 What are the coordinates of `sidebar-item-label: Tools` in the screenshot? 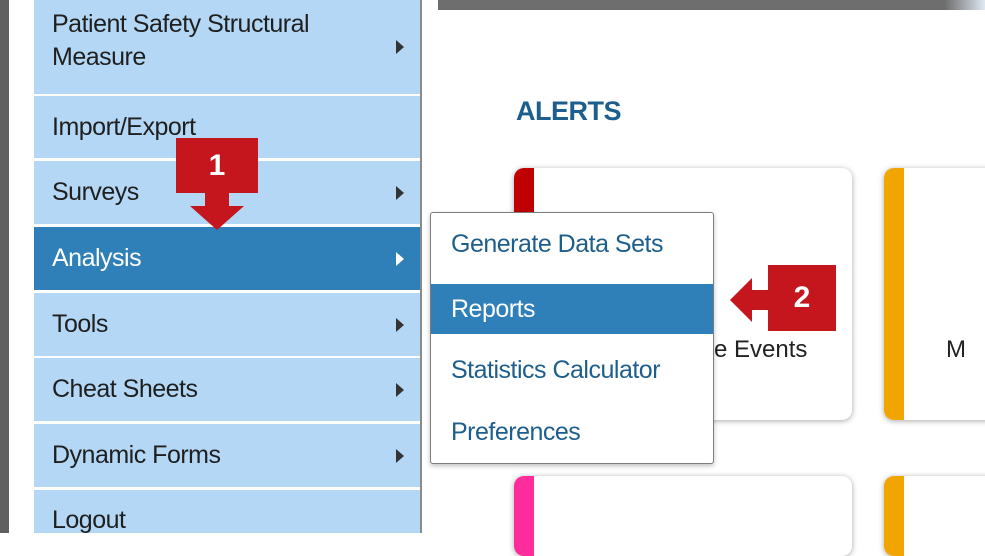 It's located at (80, 324).